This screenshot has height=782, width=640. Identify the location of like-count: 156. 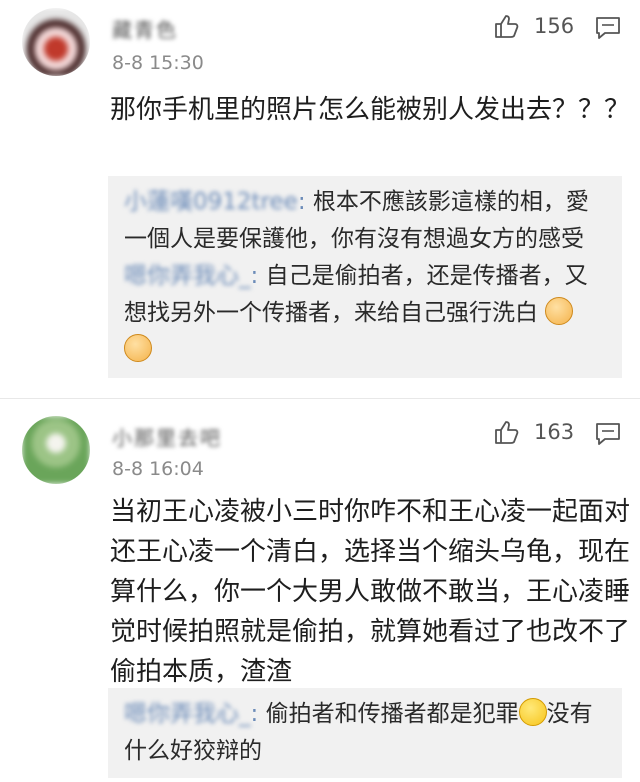
(554, 26).